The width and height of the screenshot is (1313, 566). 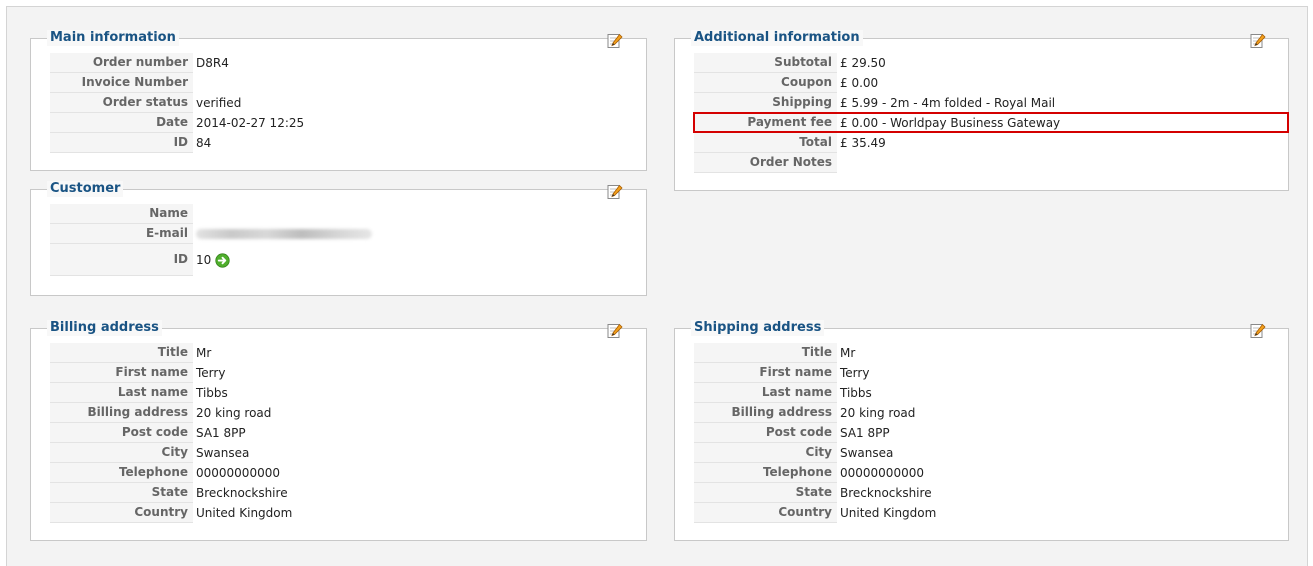 I want to click on billing-first-name-value: Terry, so click(x=211, y=372).